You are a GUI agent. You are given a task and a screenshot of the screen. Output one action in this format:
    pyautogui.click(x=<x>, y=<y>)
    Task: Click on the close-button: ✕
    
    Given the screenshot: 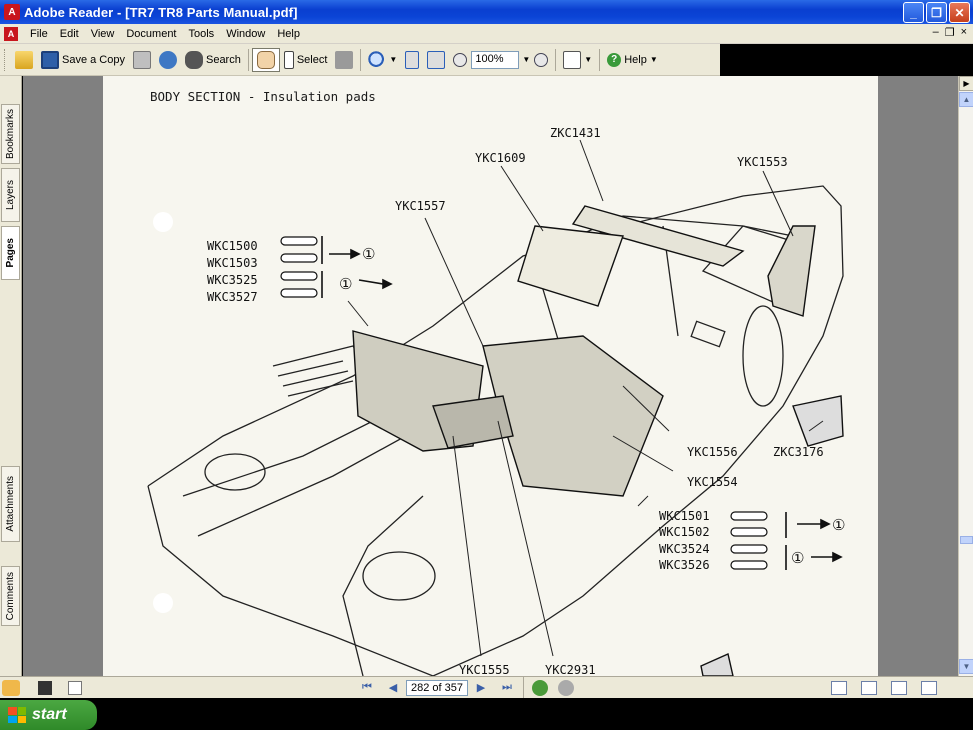 What is the action you would take?
    pyautogui.click(x=959, y=12)
    